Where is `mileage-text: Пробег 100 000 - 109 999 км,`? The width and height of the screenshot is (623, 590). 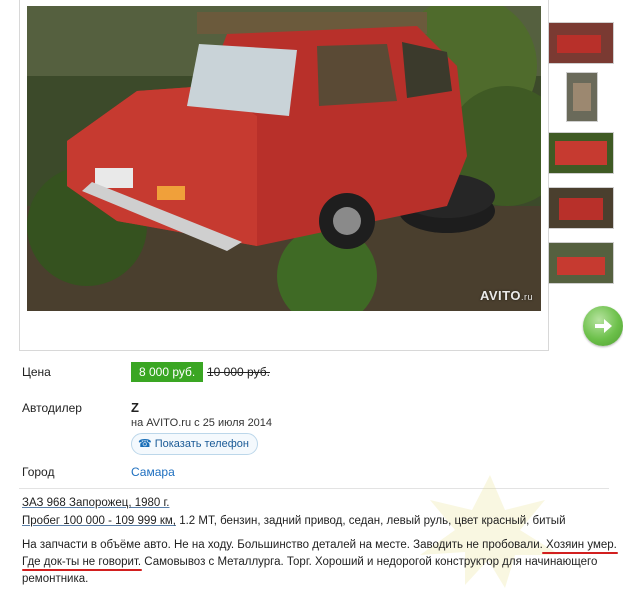 mileage-text: Пробег 100 000 - 109 999 км, is located at coordinates (99, 521).